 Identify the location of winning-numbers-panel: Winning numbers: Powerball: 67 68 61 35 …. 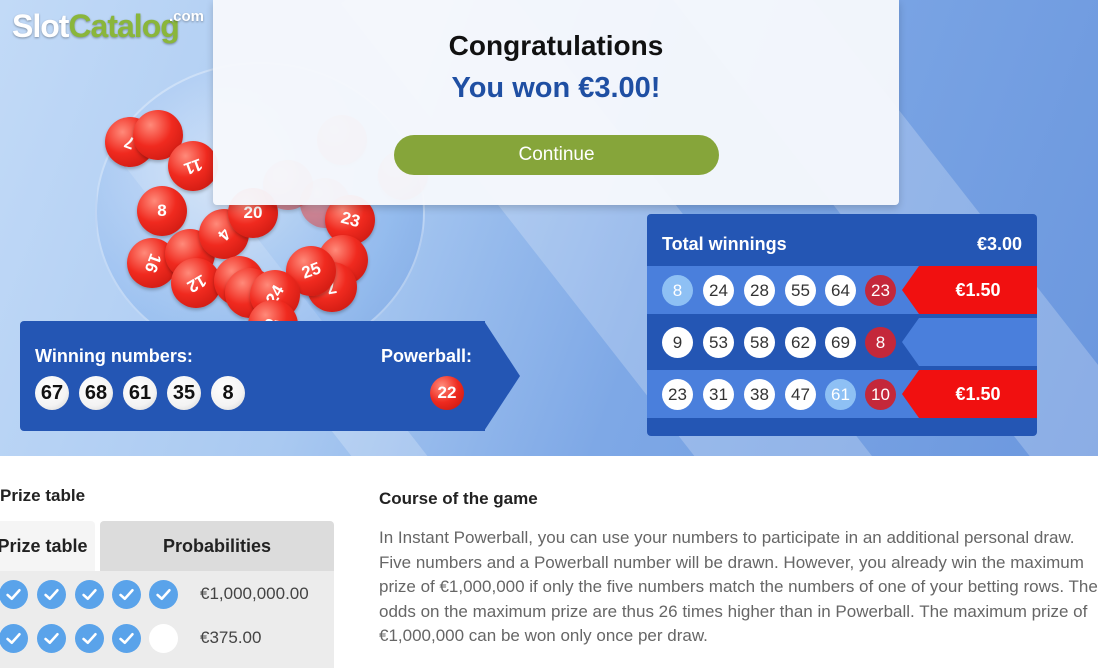
(252, 376).